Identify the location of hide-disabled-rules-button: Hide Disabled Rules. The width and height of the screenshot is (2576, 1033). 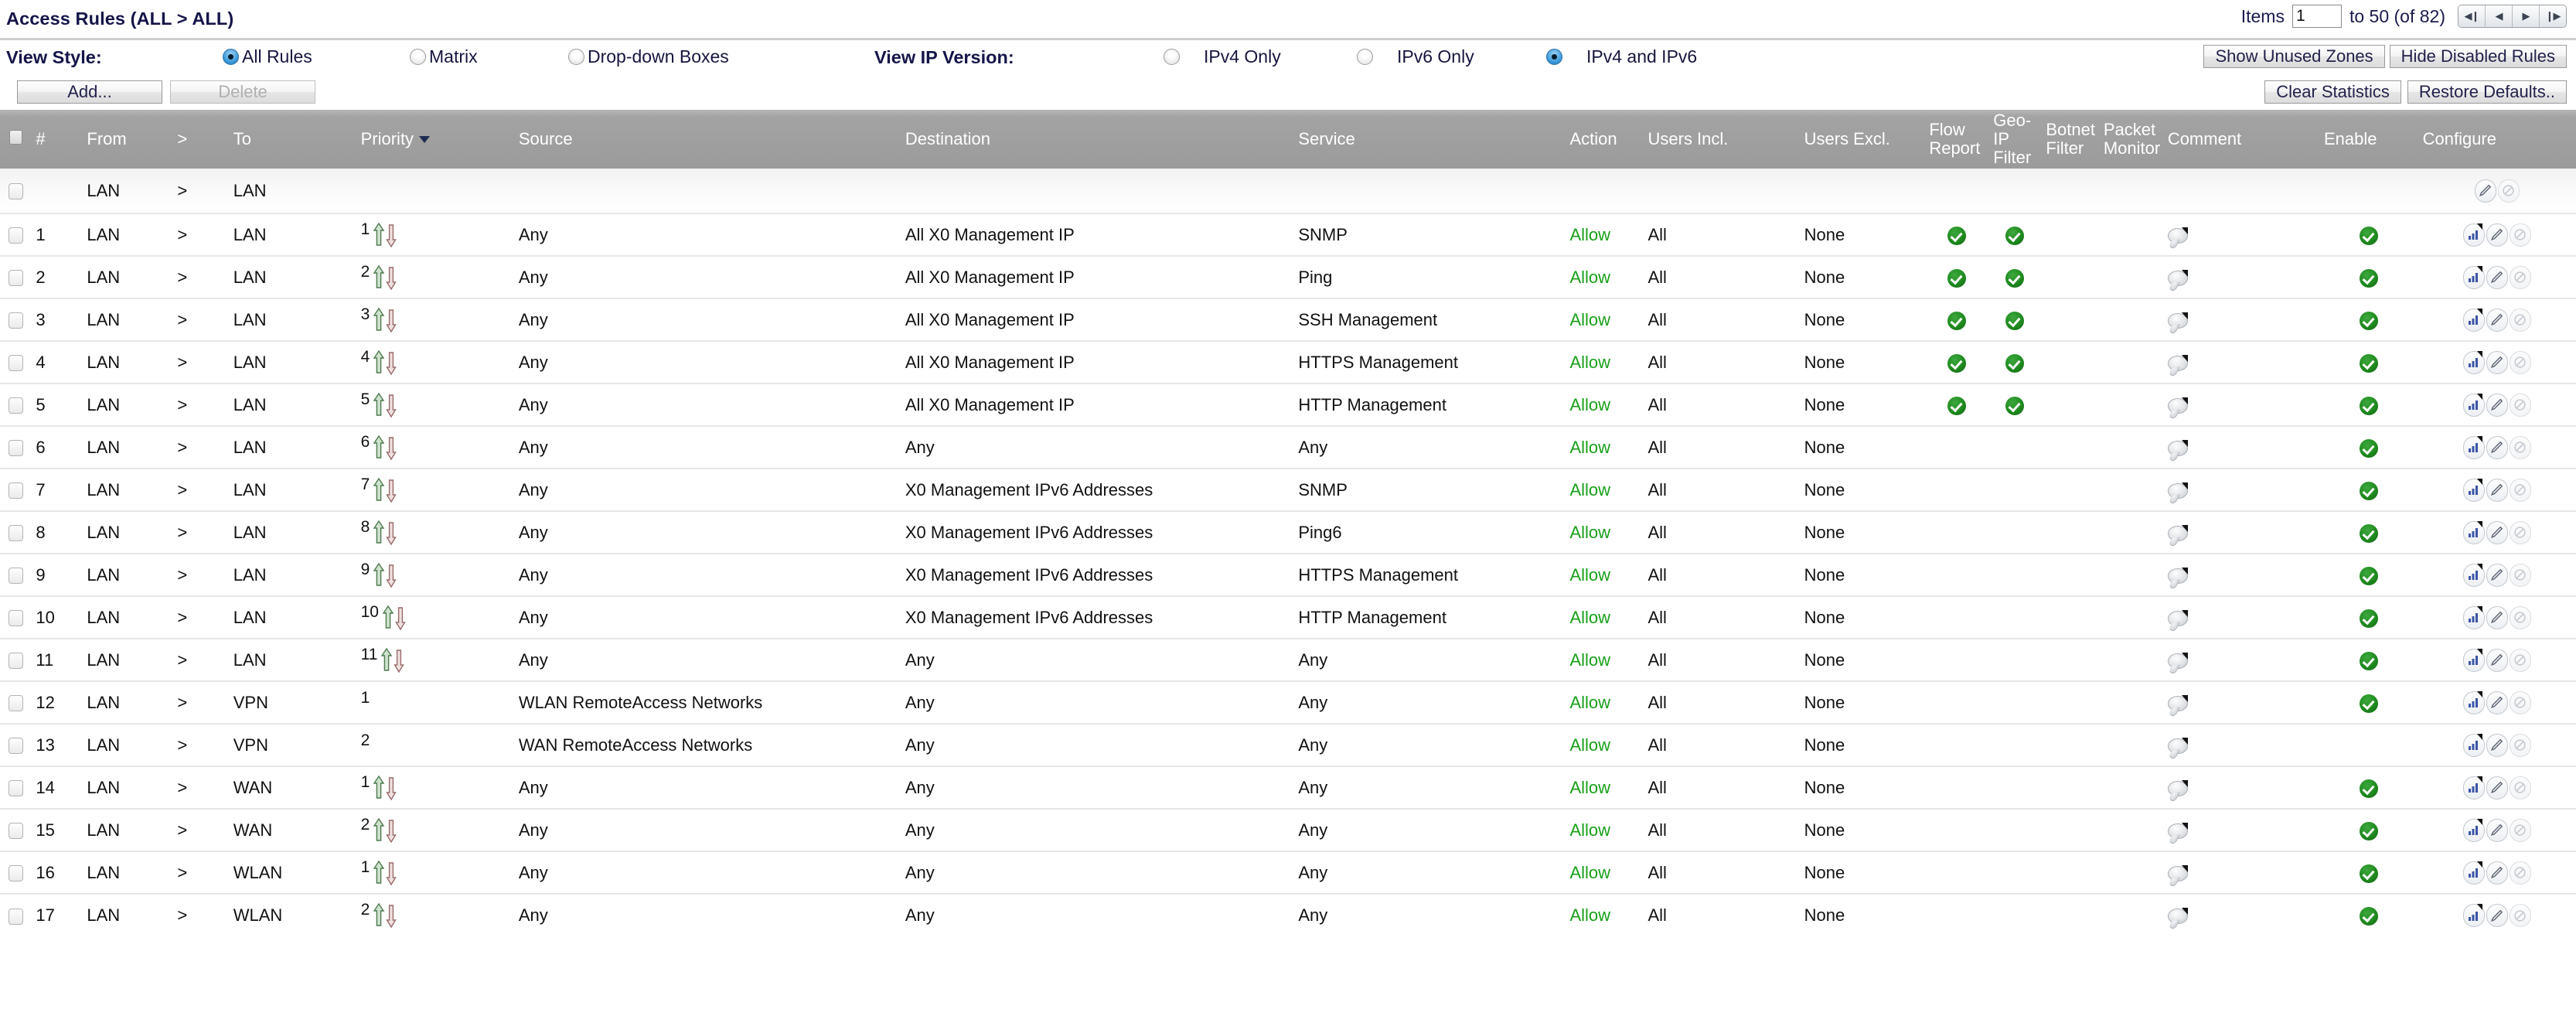
(2478, 56).